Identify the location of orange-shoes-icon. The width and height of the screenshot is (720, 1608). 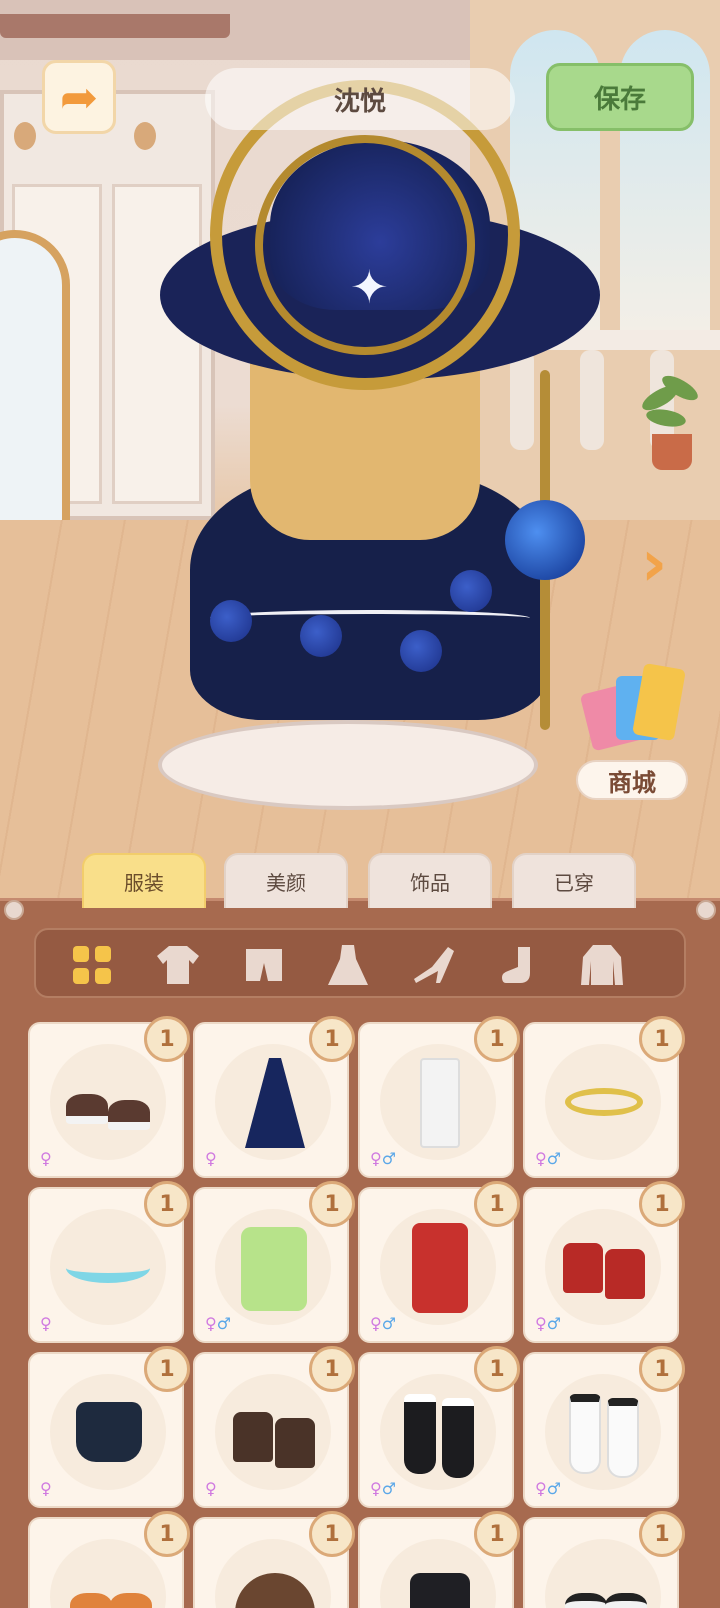
(108, 1580).